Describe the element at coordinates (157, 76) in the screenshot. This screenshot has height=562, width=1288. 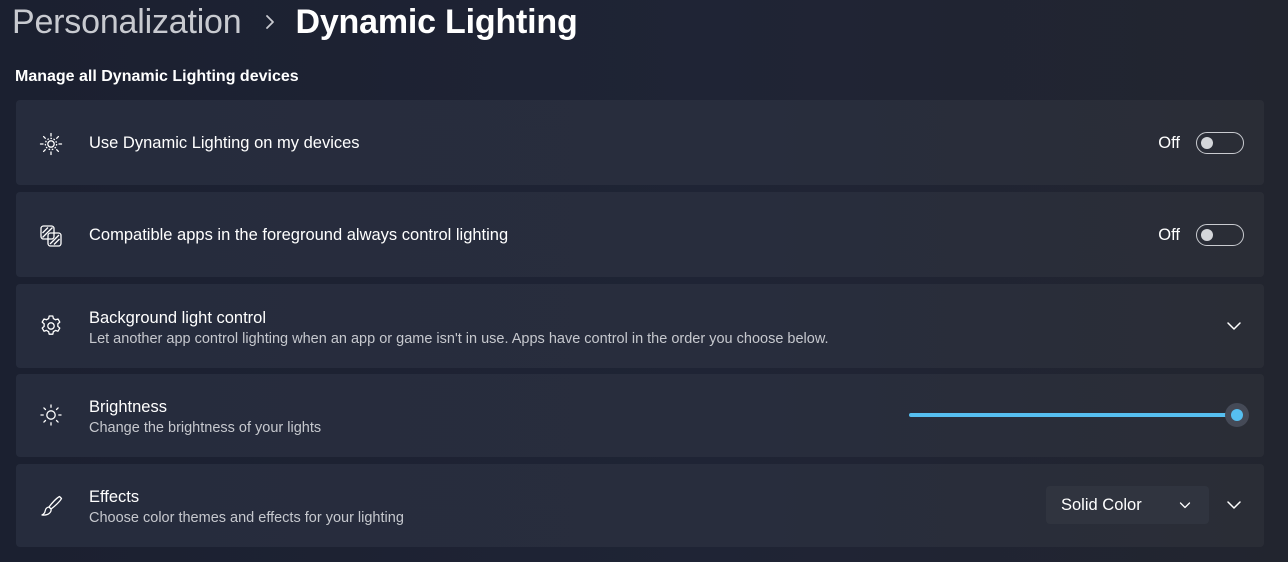
I see `section-title: Manage all Dynamic Lighting devices` at that location.